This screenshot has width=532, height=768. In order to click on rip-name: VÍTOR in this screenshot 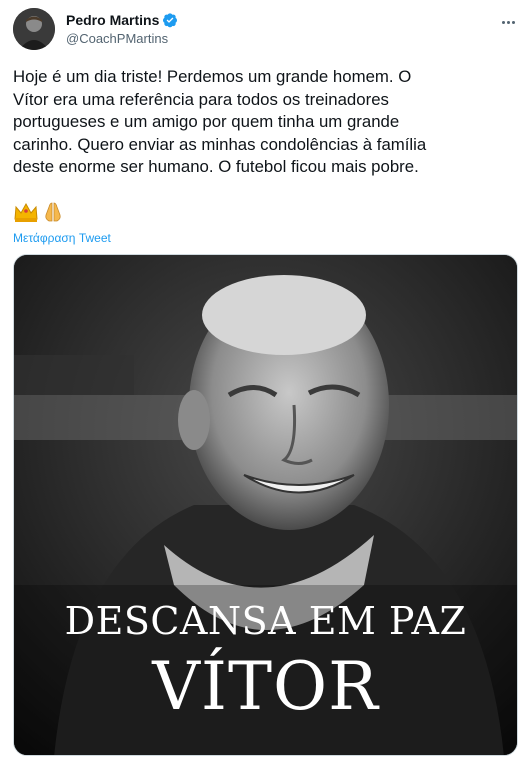, I will do `click(265, 686)`.